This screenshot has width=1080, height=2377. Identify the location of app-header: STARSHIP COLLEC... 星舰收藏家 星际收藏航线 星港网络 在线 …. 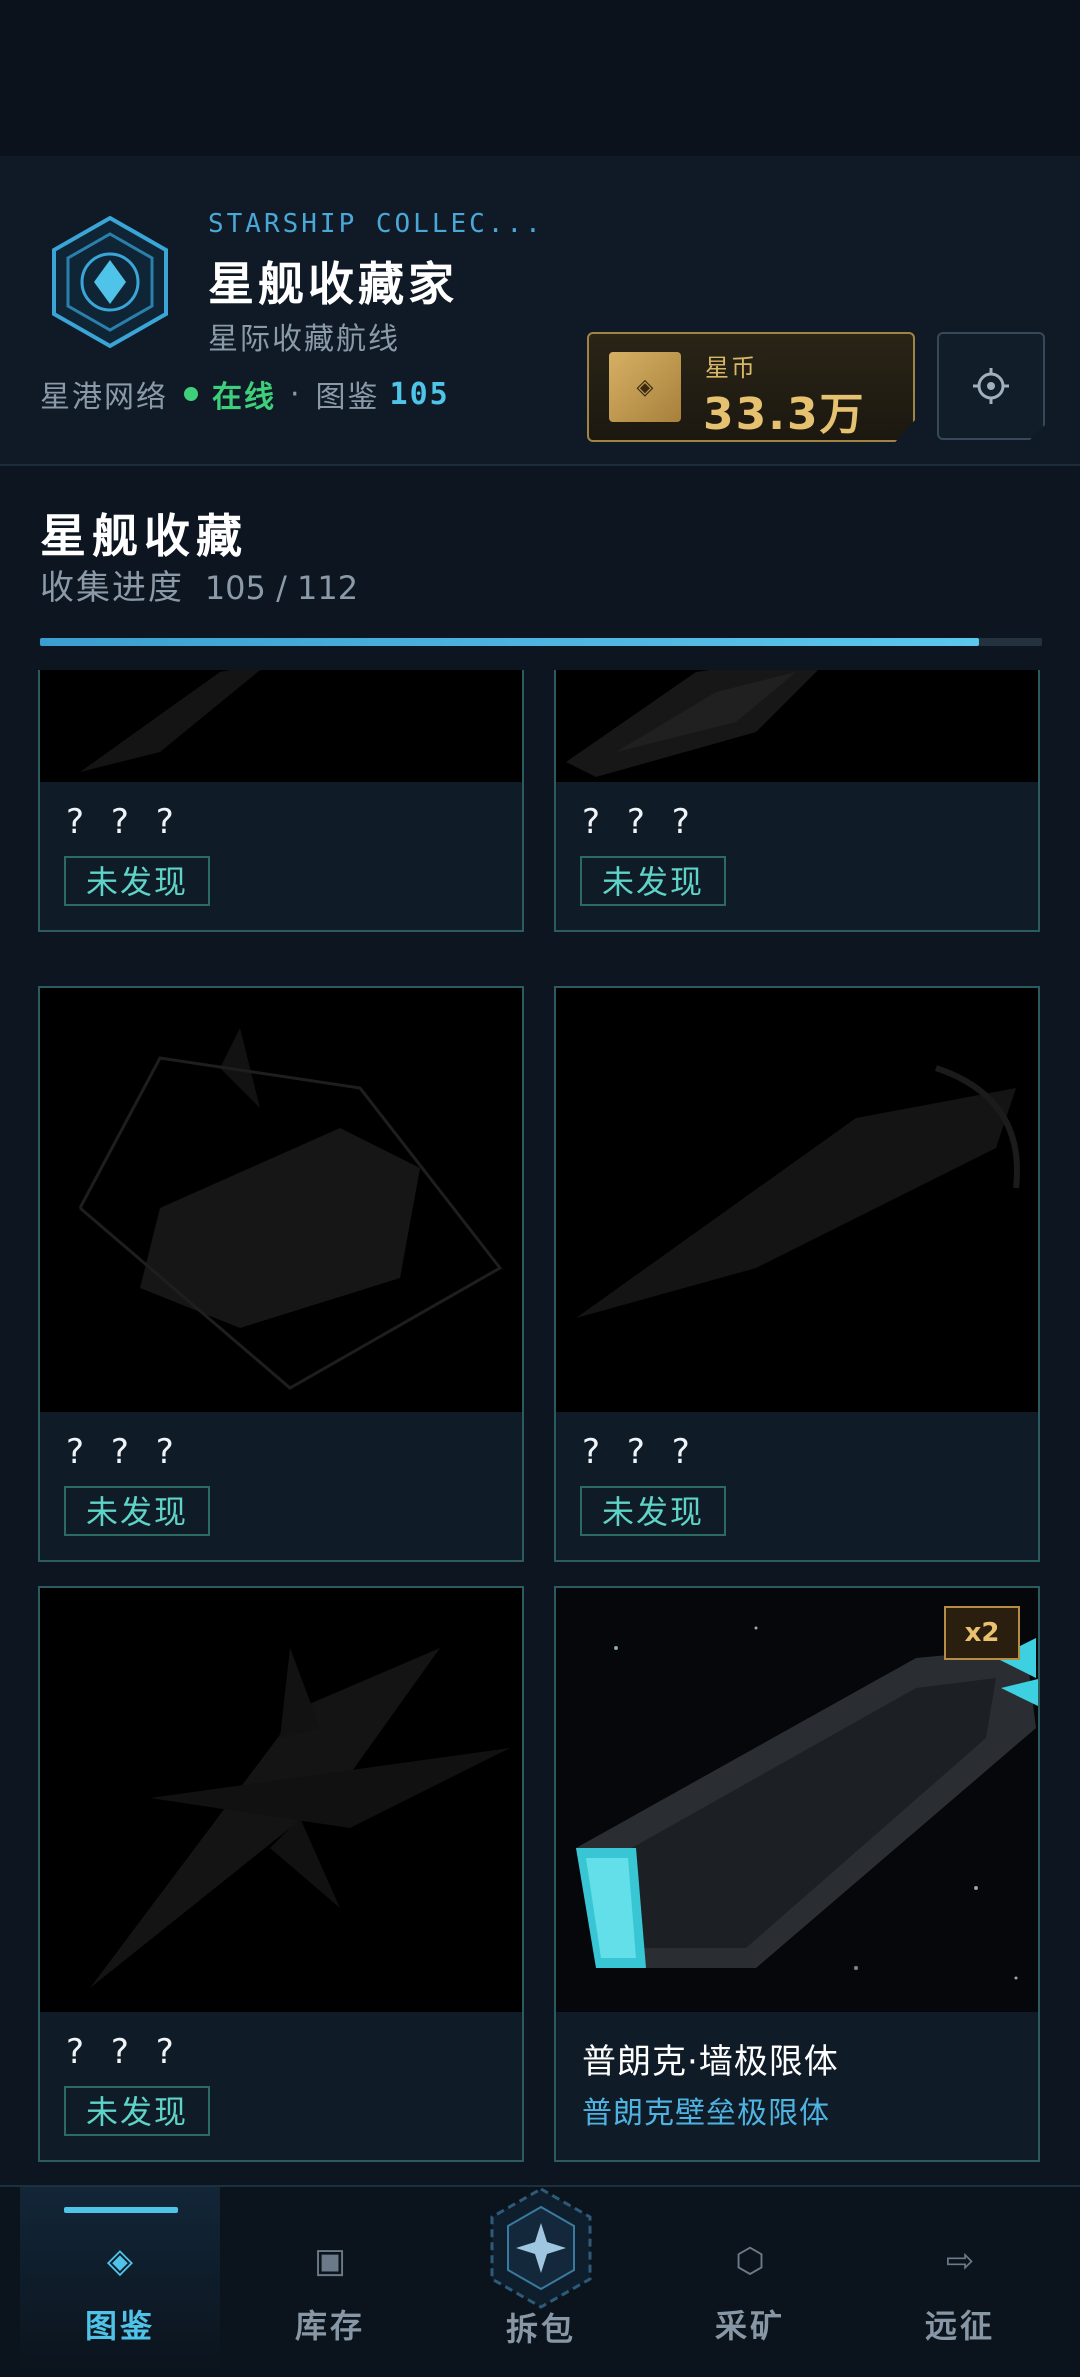
(540, 311).